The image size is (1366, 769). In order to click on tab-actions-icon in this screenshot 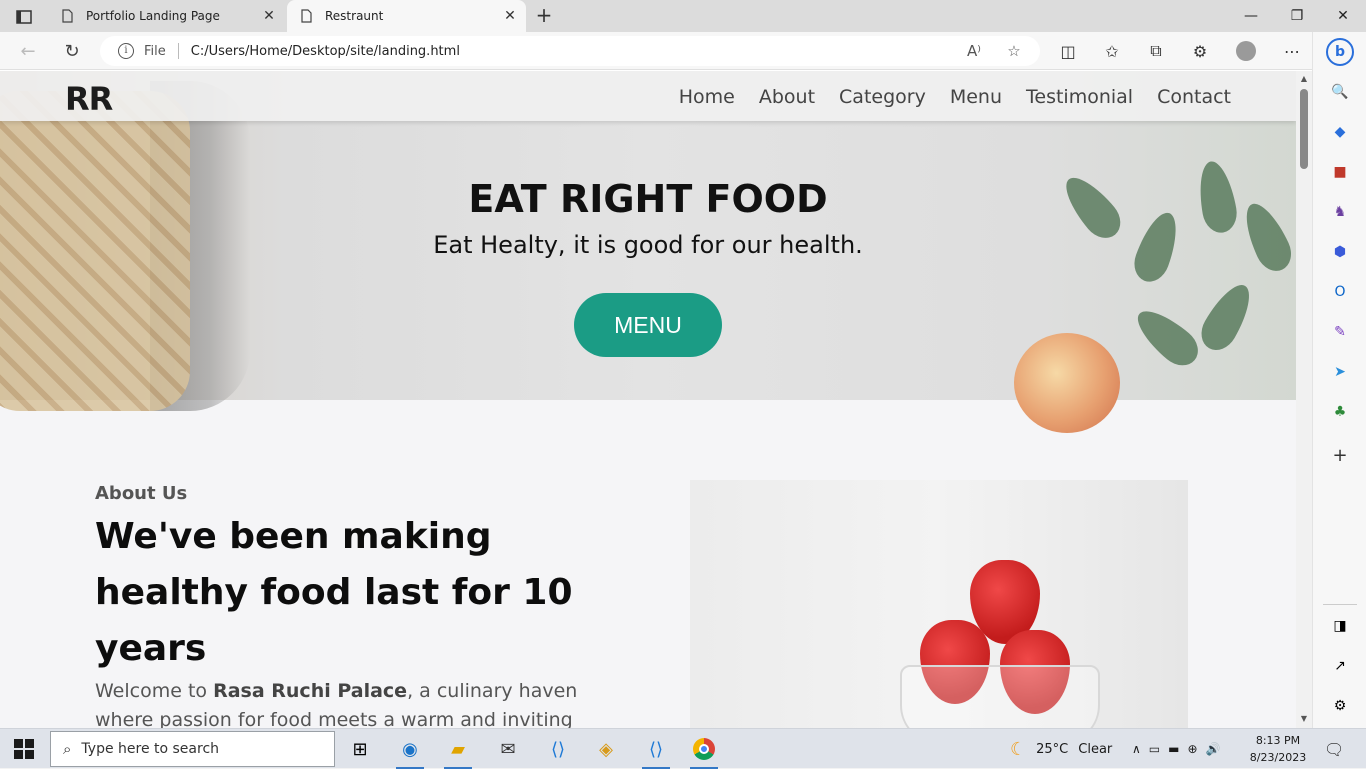, I will do `click(24, 17)`.